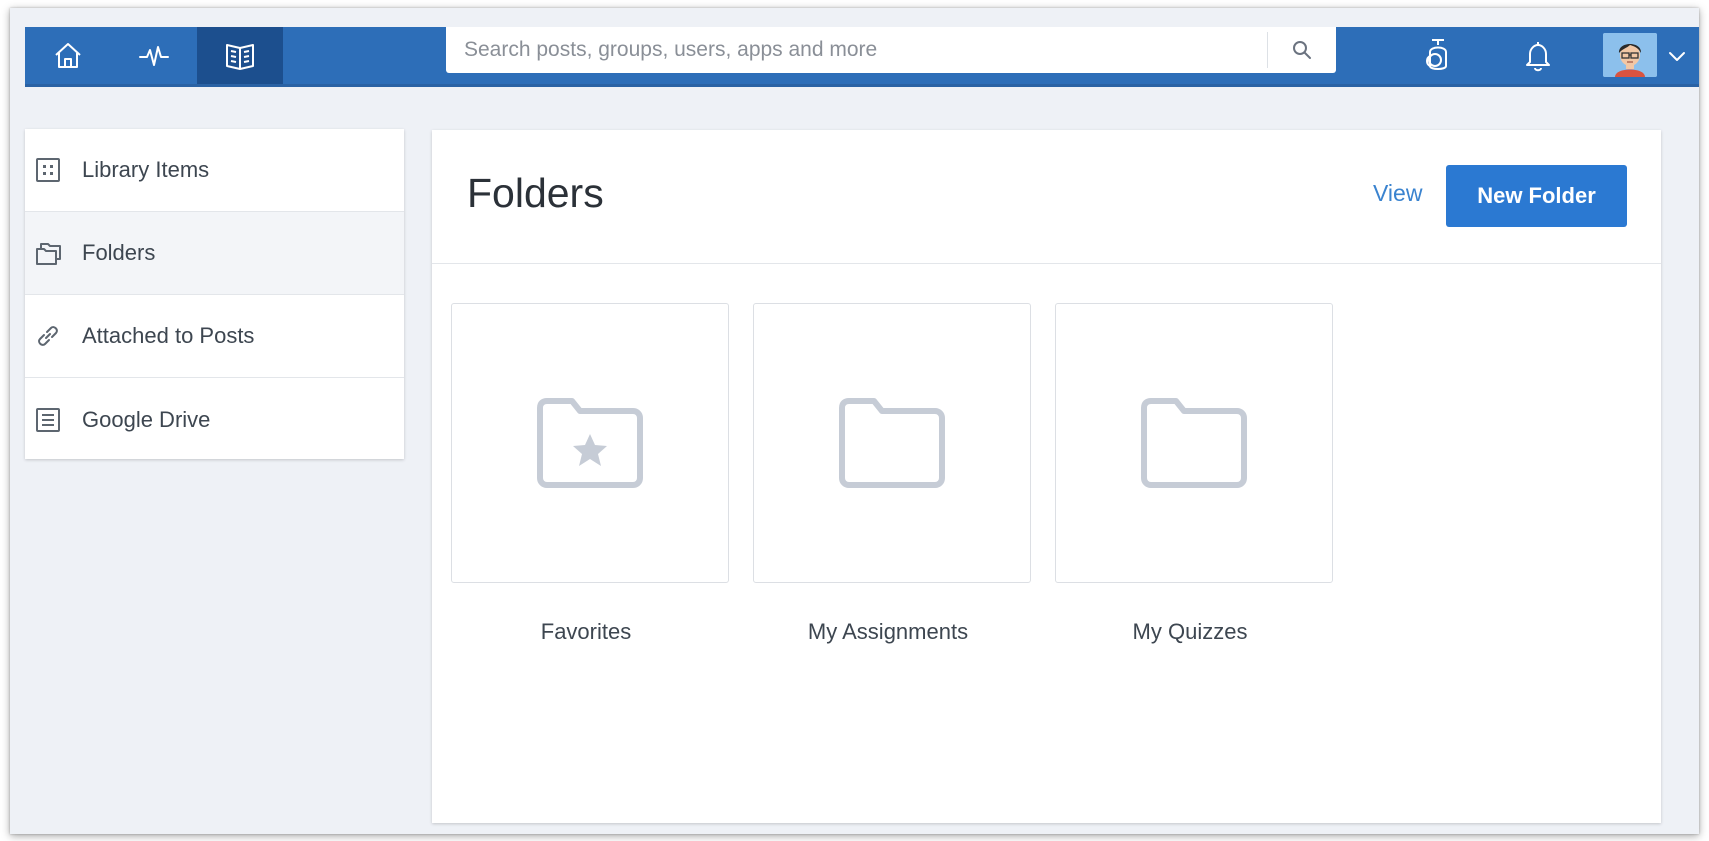 The width and height of the screenshot is (1709, 841). I want to click on folder-card-my-quizzes, so click(1194, 443).